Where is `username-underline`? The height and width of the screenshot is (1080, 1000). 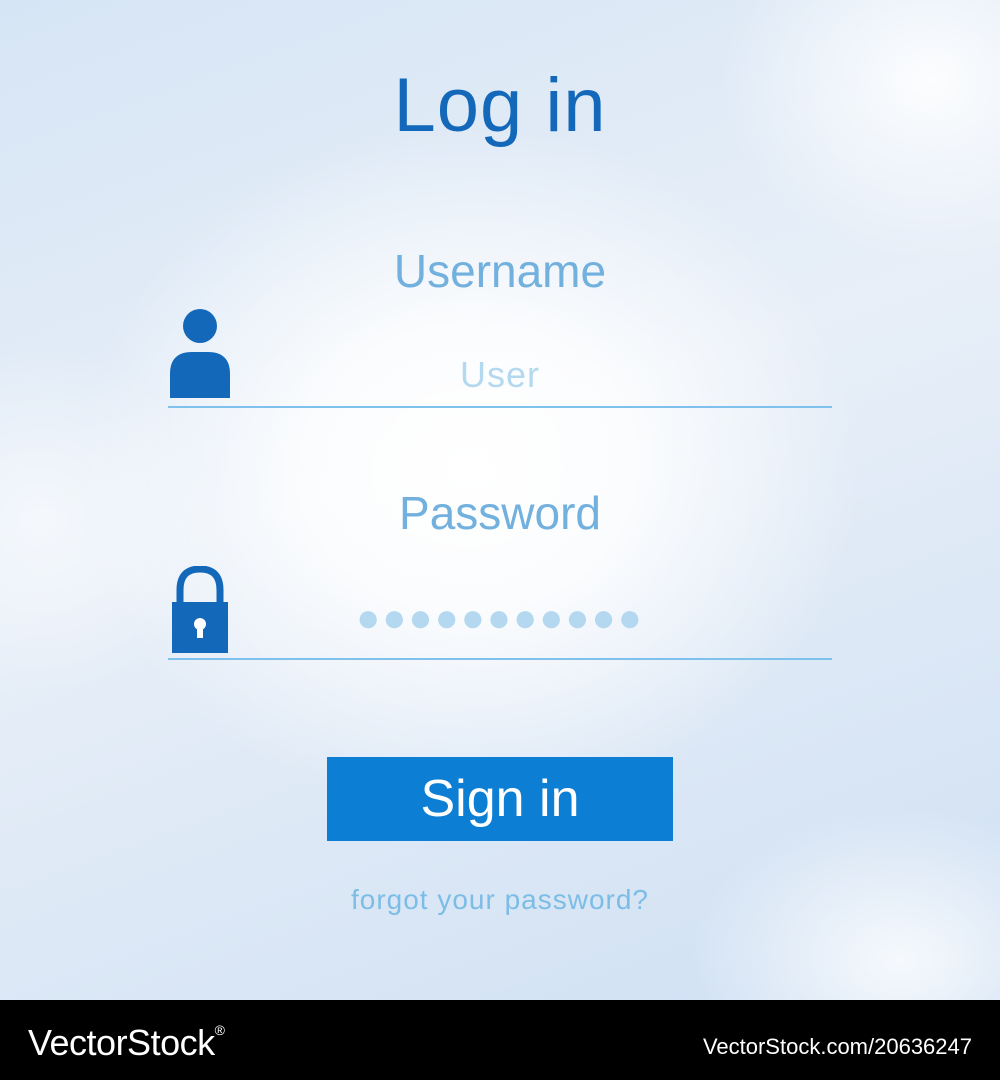 username-underline is located at coordinates (500, 407).